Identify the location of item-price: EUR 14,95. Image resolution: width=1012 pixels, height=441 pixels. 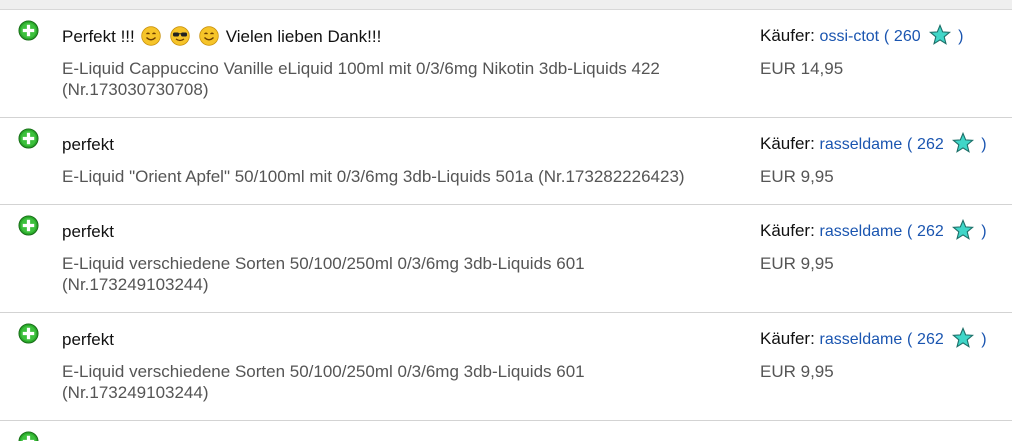
(802, 68).